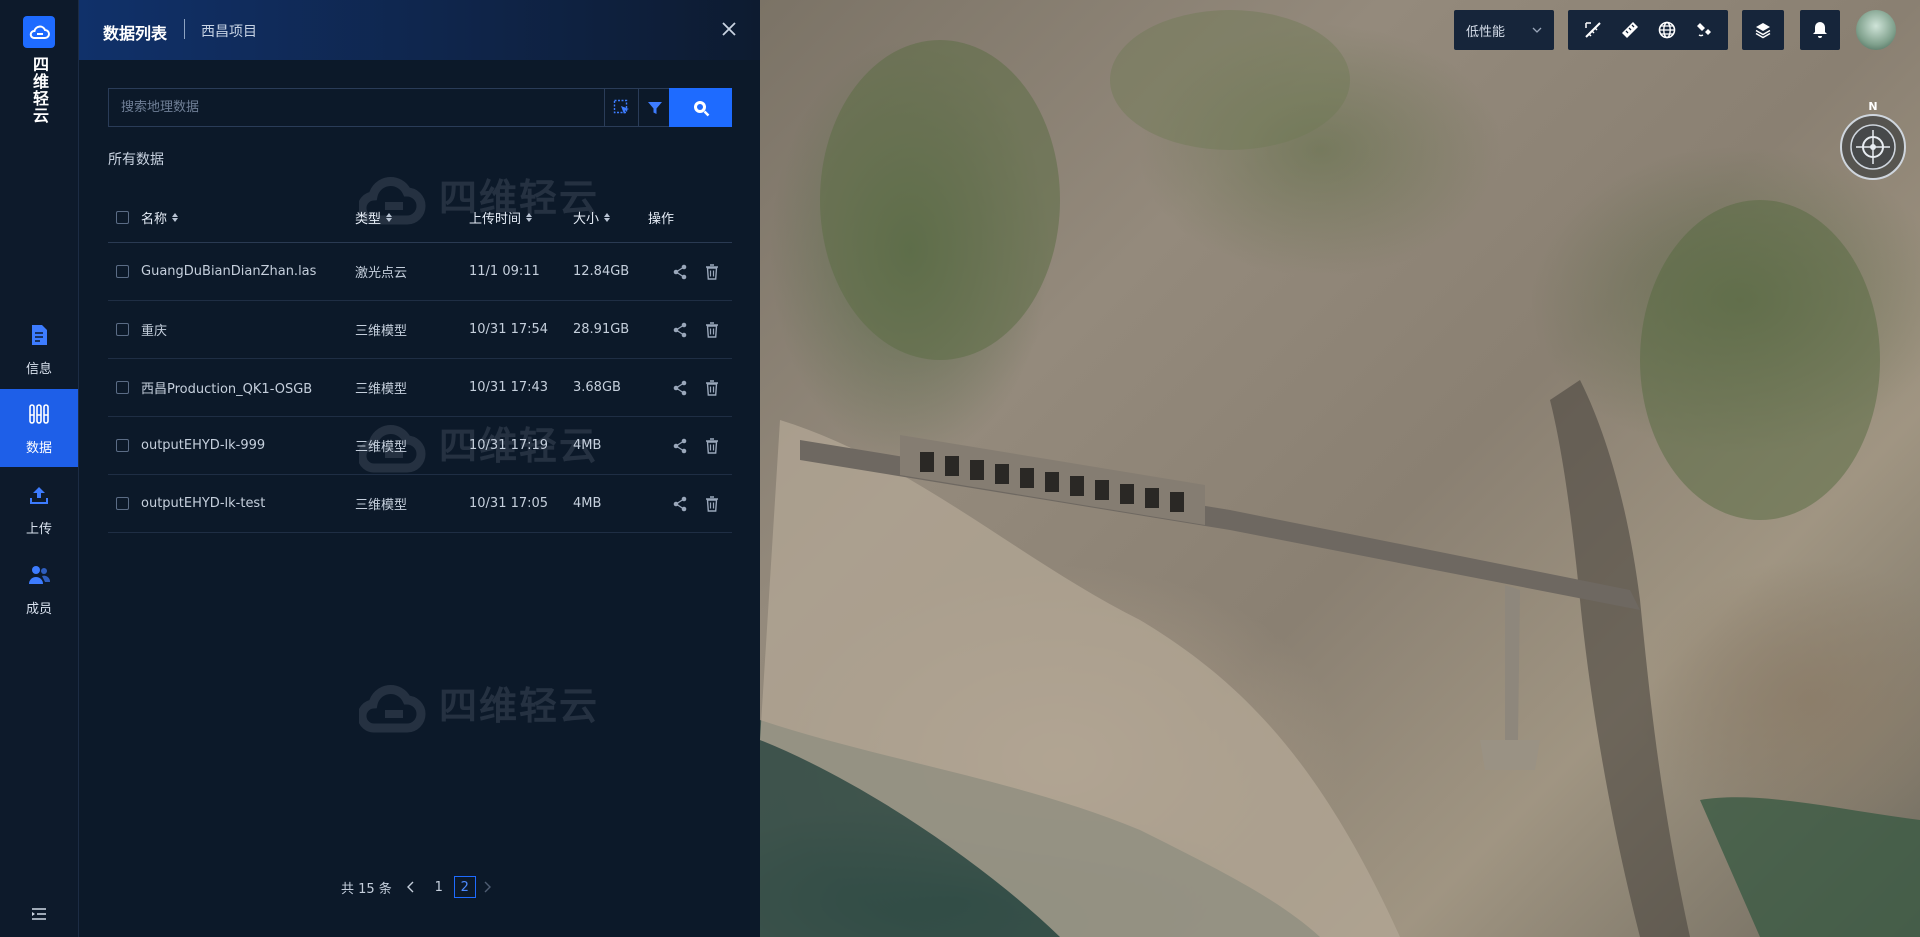 The height and width of the screenshot is (937, 1920). I want to click on nav-label-upload: 上传, so click(38, 529).